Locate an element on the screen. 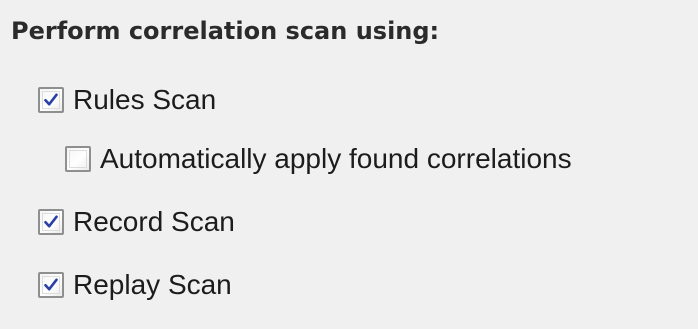 This screenshot has height=329, width=698. record-scan-checkbox is located at coordinates (51, 222).